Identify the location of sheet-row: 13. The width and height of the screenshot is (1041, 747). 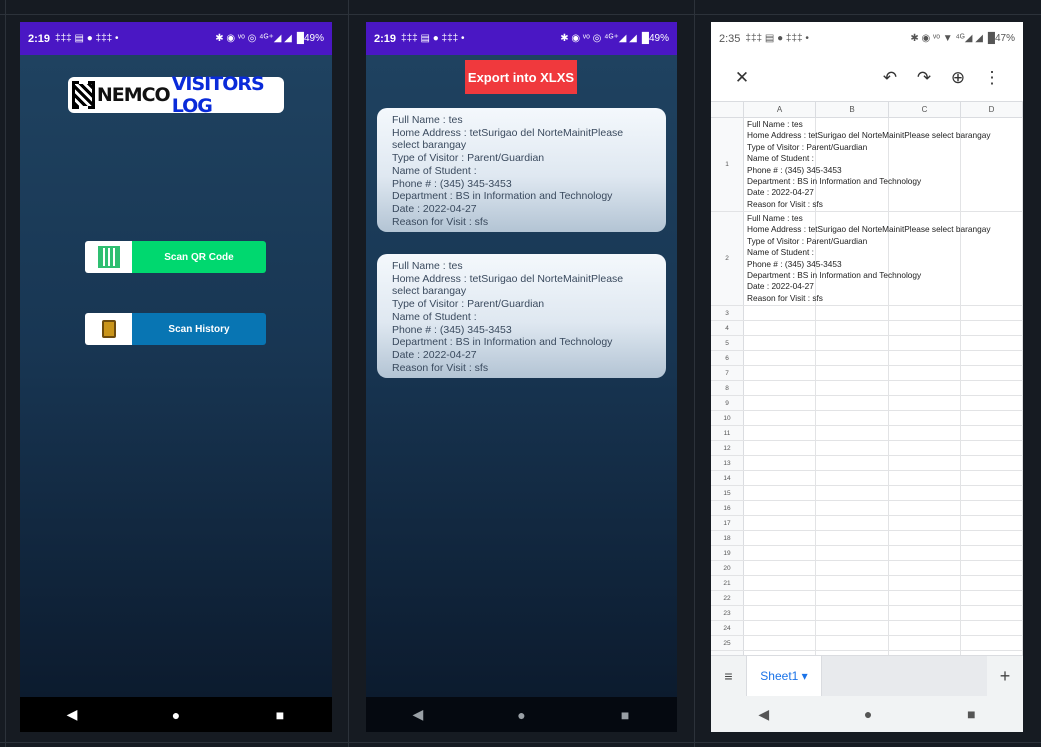
(867, 463).